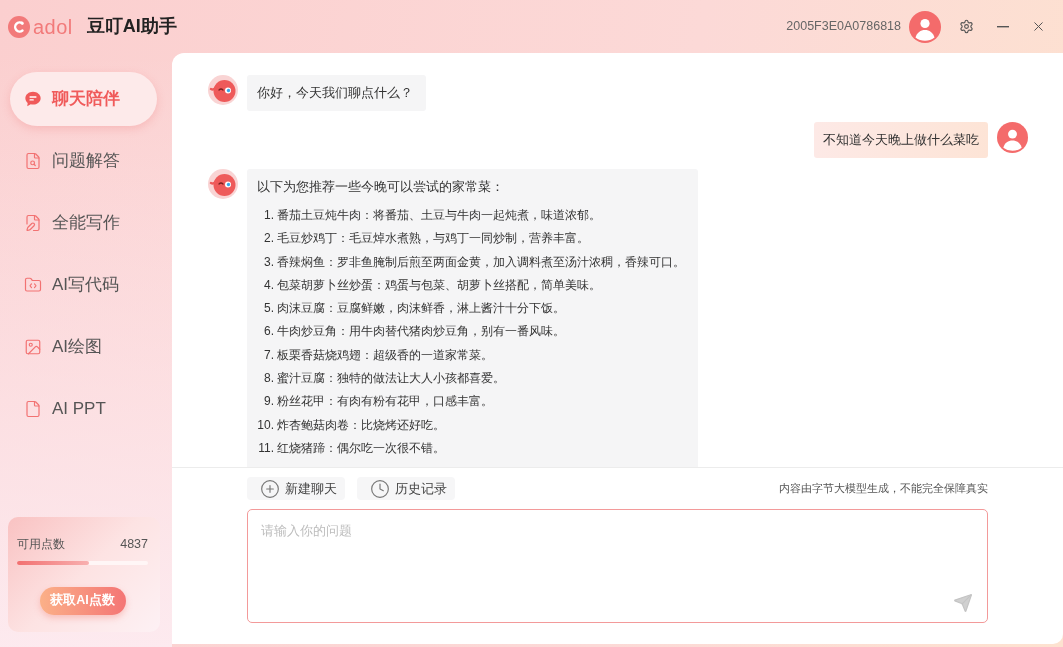  I want to click on minimize-icon, so click(1002, 26).